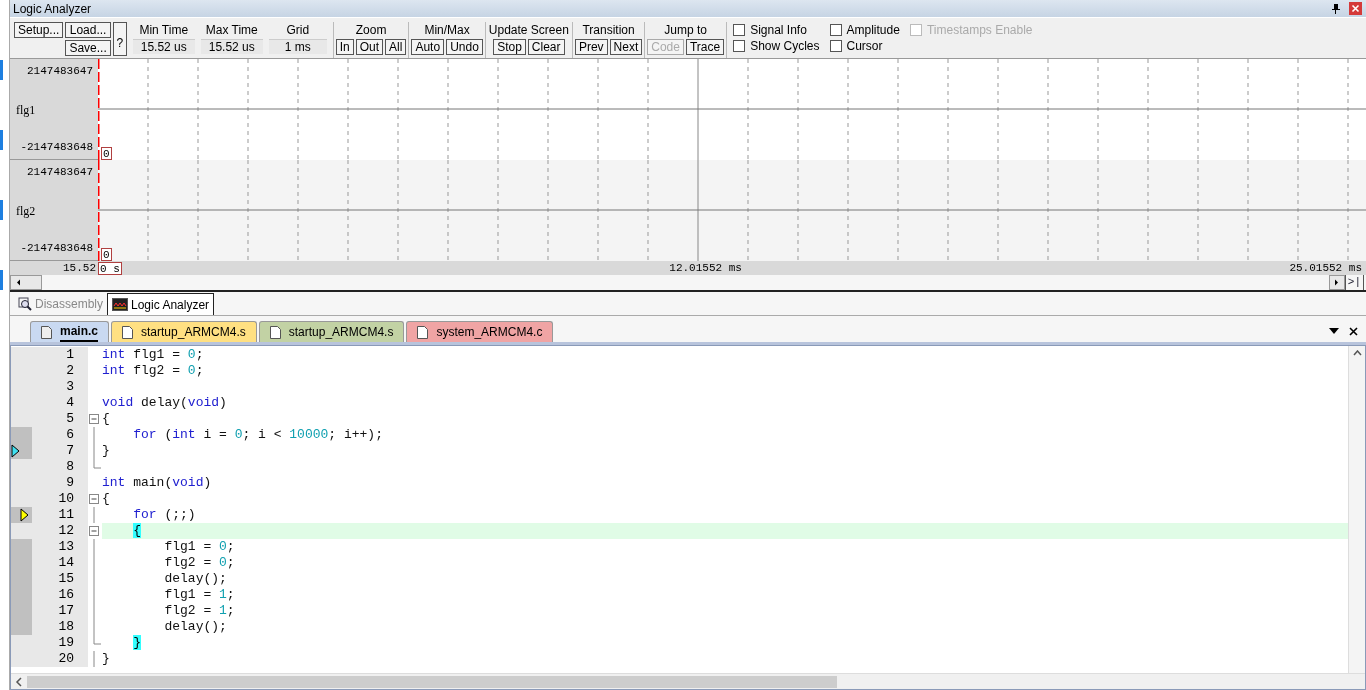  What do you see at coordinates (257, 435) in the screenshot?
I see `code-line: for (int i = 0; i < 10000; i++);` at bounding box center [257, 435].